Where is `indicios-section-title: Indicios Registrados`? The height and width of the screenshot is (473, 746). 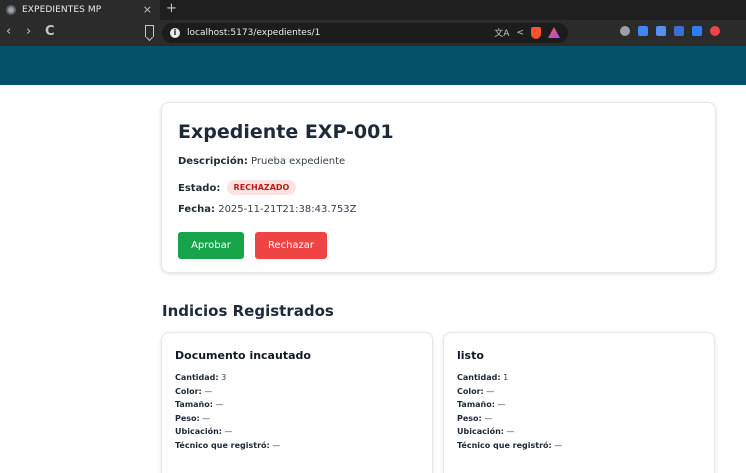
indicios-section-title: Indicios Registrados is located at coordinates (248, 311).